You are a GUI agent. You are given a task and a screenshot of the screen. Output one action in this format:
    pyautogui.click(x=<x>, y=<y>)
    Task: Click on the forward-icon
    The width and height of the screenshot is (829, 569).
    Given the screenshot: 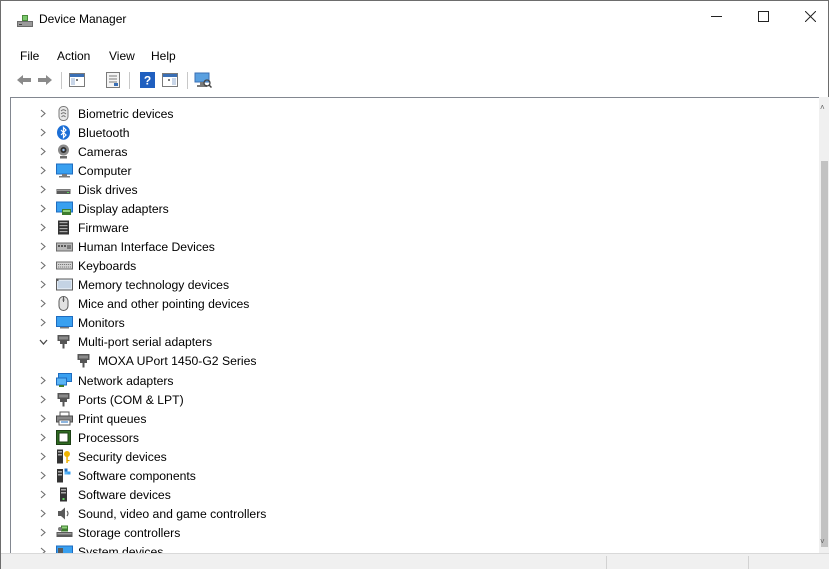 What is the action you would take?
    pyautogui.click(x=45, y=80)
    